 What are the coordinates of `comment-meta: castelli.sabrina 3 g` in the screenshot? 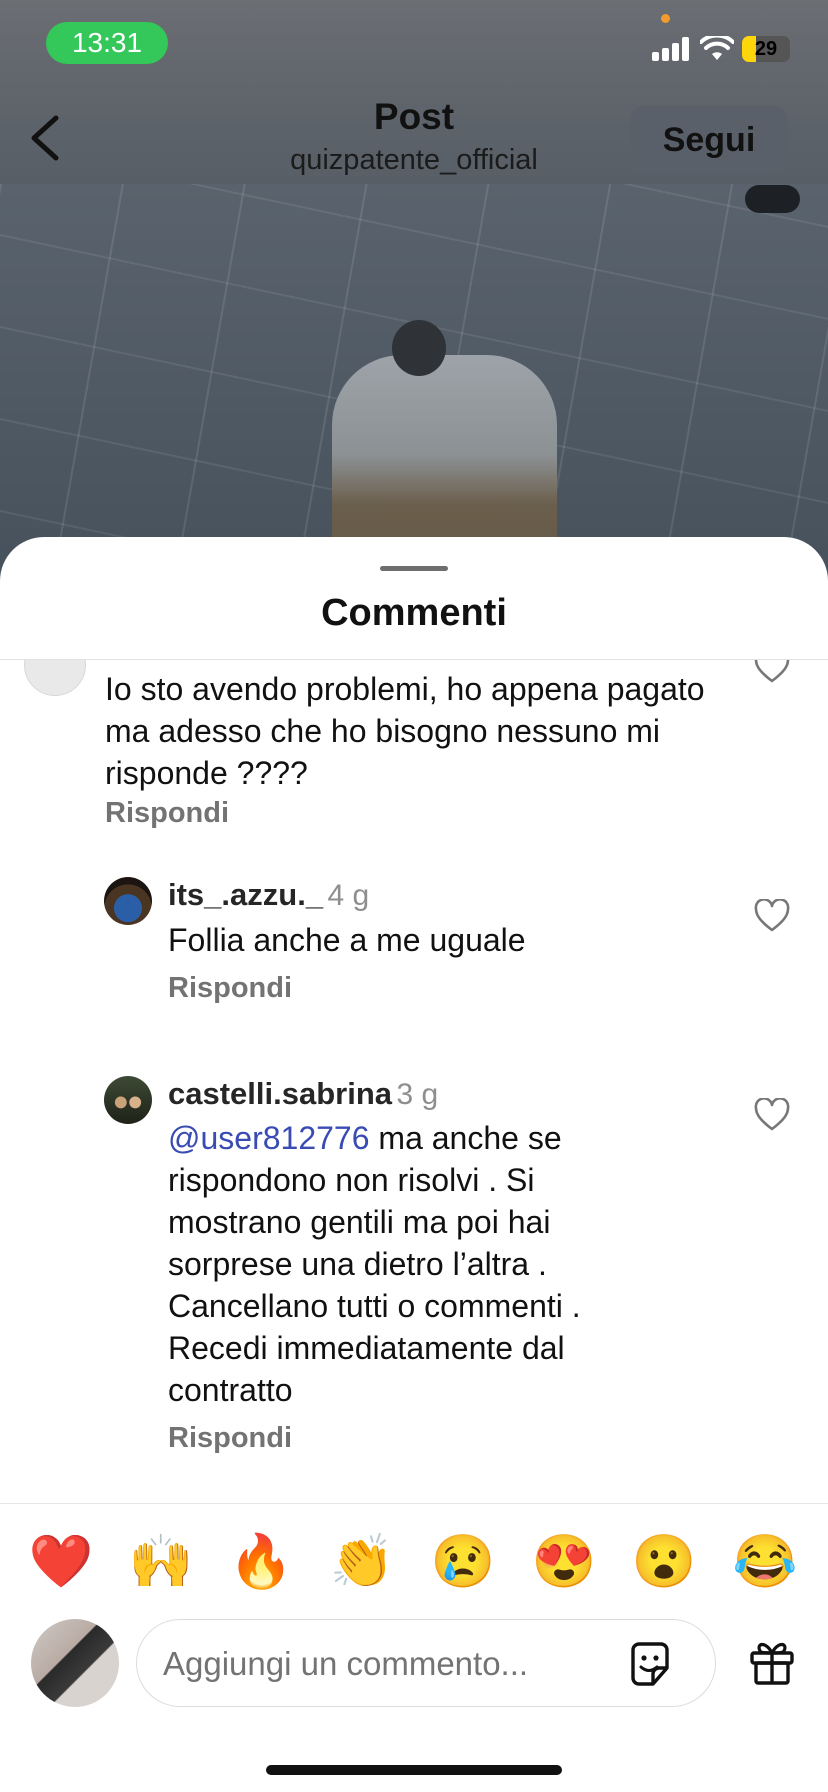 It's located at (303, 1094).